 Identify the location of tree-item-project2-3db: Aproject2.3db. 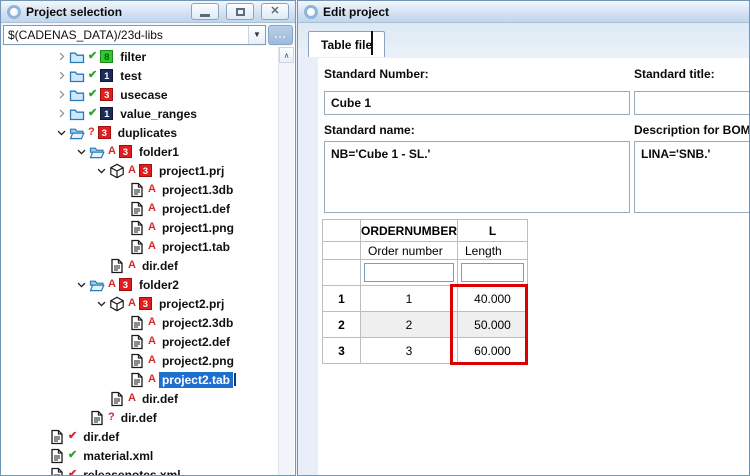
(140, 322).